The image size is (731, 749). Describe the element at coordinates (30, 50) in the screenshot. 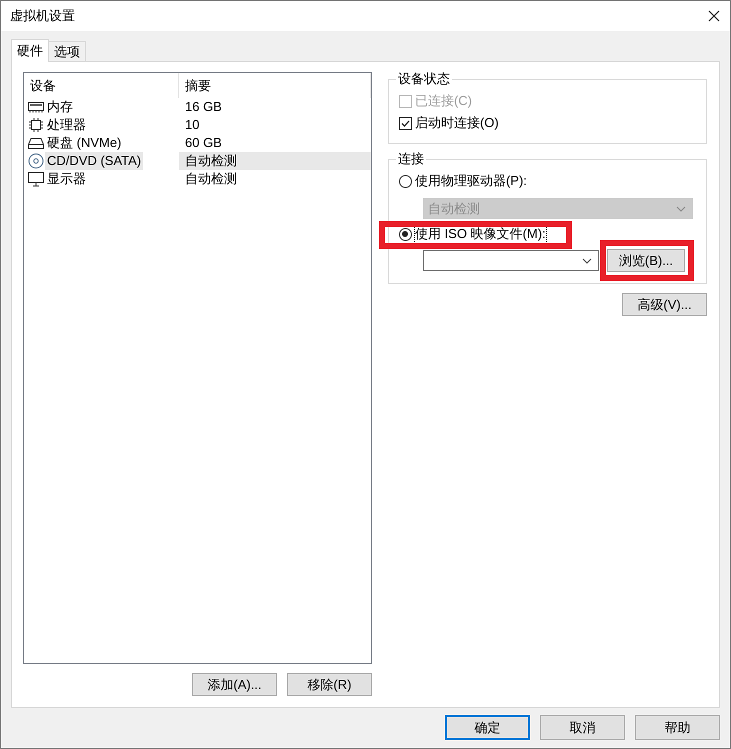

I see `tab: 硬件` at that location.